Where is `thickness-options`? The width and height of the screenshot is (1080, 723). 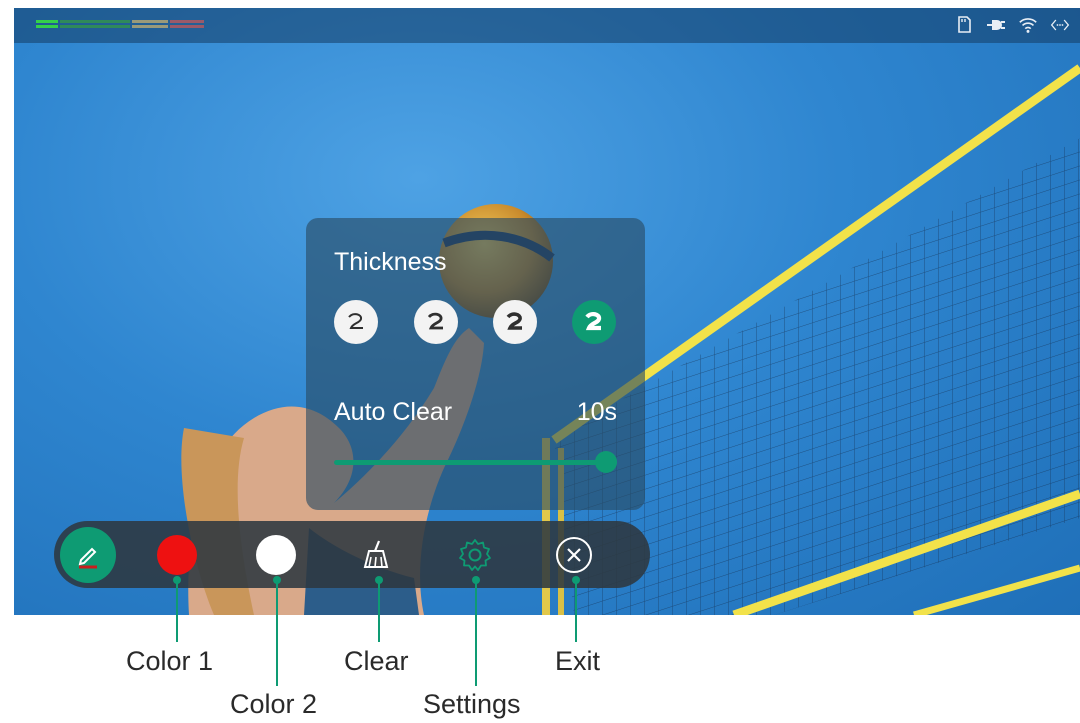
thickness-options is located at coordinates (479, 323).